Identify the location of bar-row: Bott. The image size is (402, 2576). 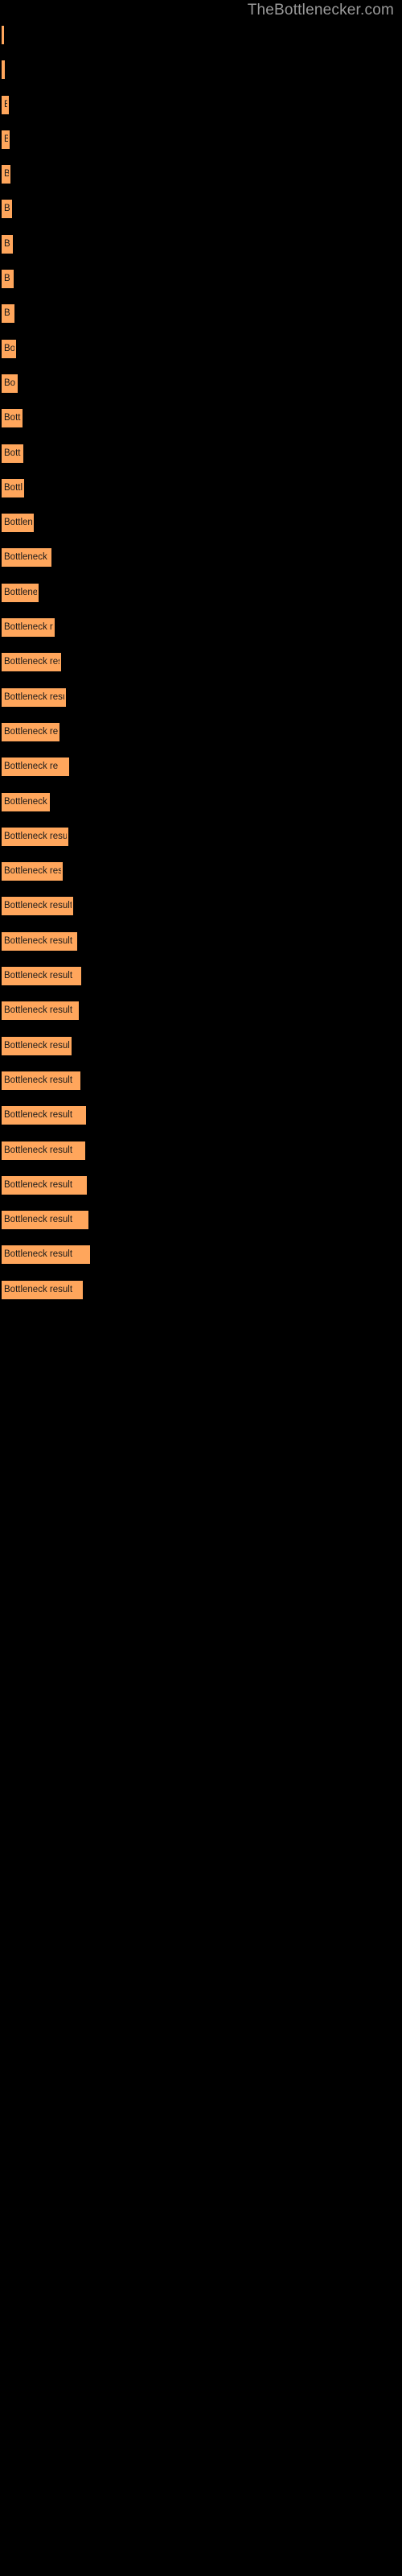
(201, 455).